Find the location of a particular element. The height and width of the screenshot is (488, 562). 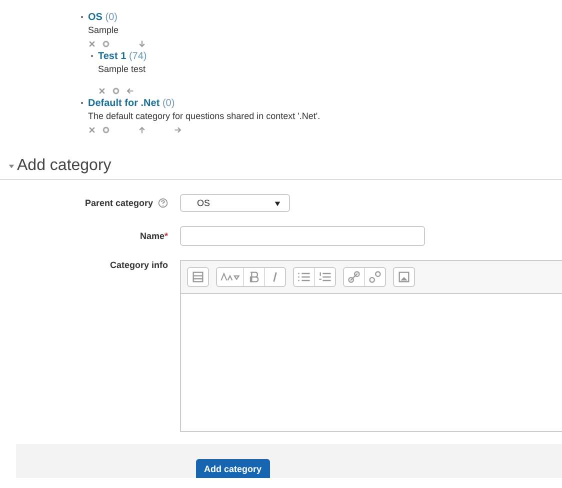

help-icon is located at coordinates (163, 203).